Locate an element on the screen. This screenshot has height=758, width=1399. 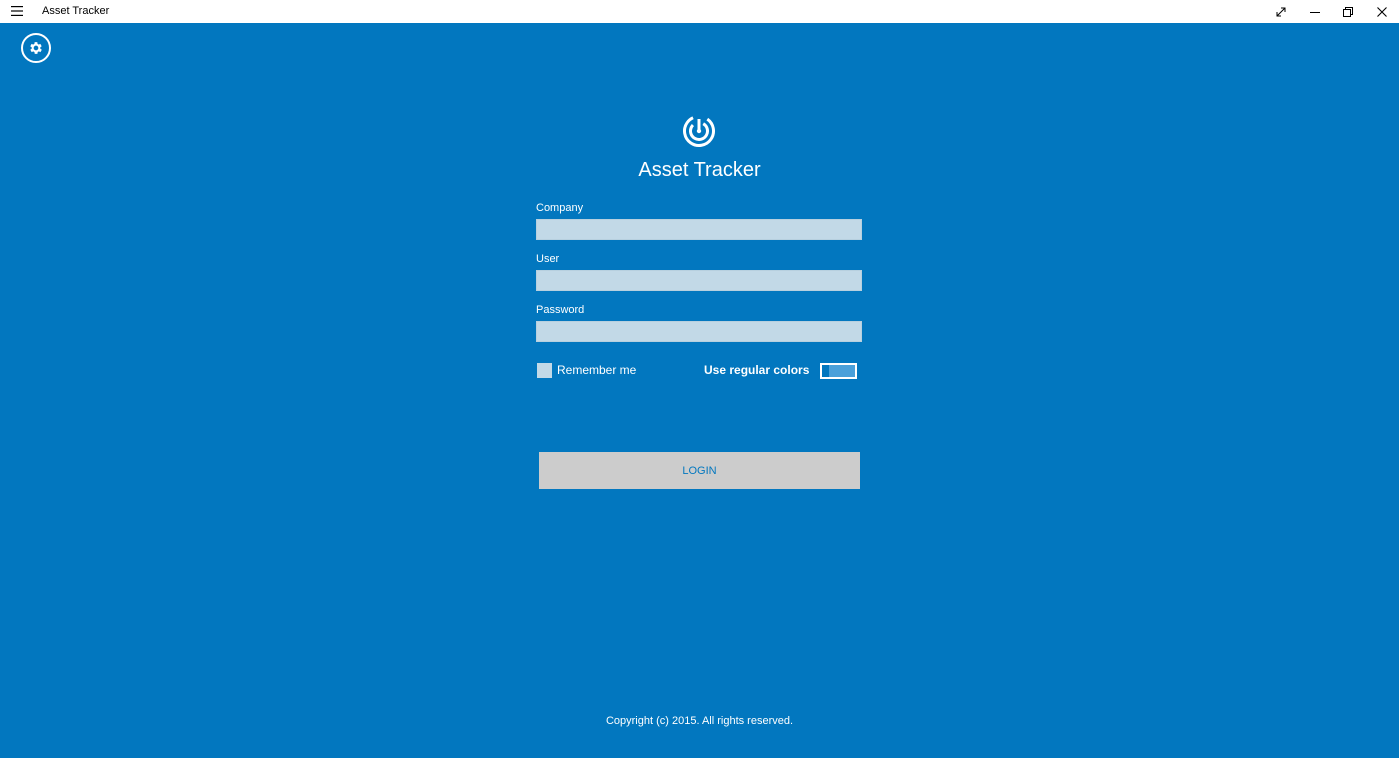
minimize-icon is located at coordinates (1315, 11).